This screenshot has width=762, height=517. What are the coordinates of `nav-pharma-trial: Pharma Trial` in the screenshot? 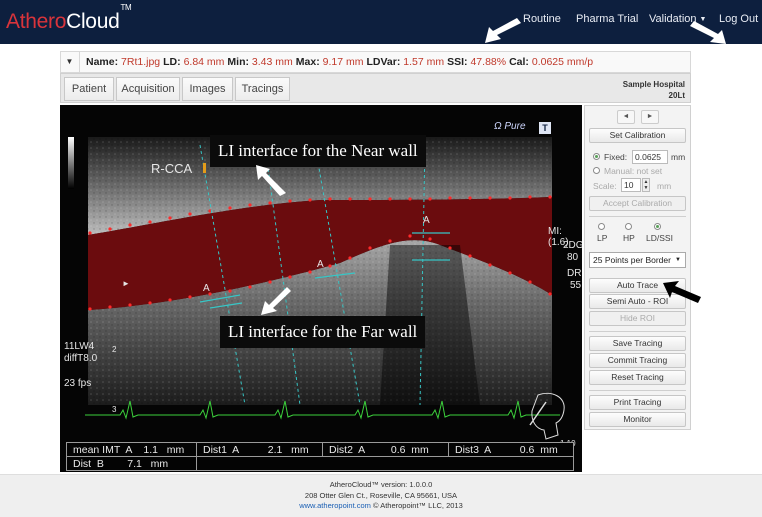 It's located at (607, 19).